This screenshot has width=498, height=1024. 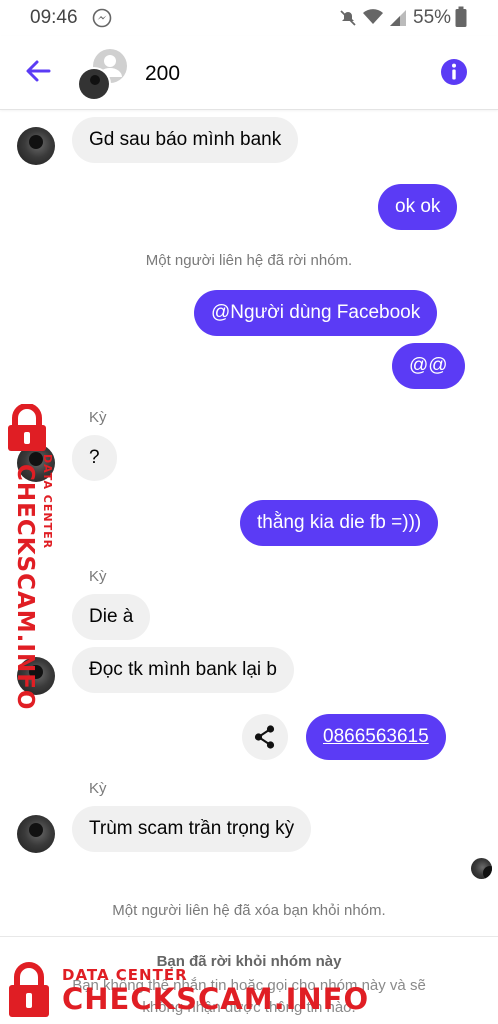 I want to click on info-icon, so click(x=454, y=72).